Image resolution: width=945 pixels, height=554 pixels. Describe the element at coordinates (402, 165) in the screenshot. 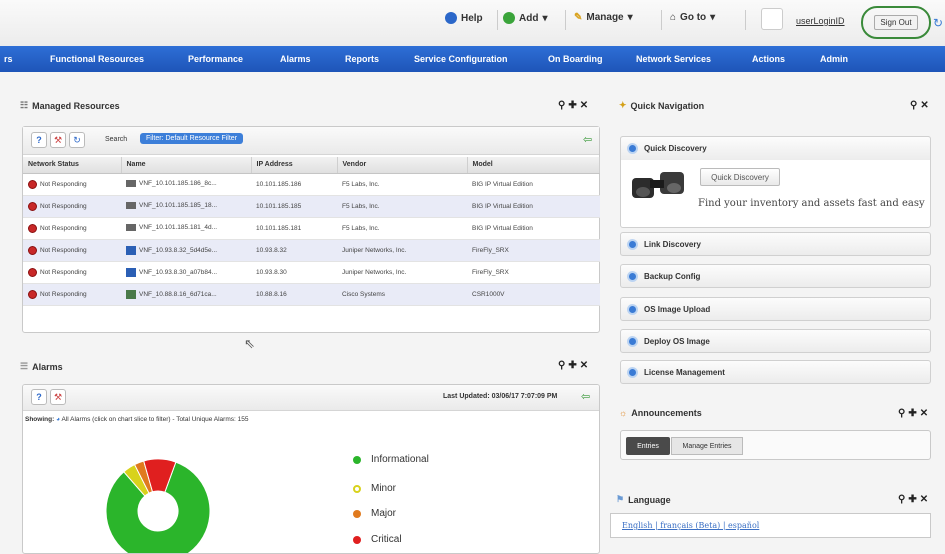

I see `col-vendor: Vendor` at that location.